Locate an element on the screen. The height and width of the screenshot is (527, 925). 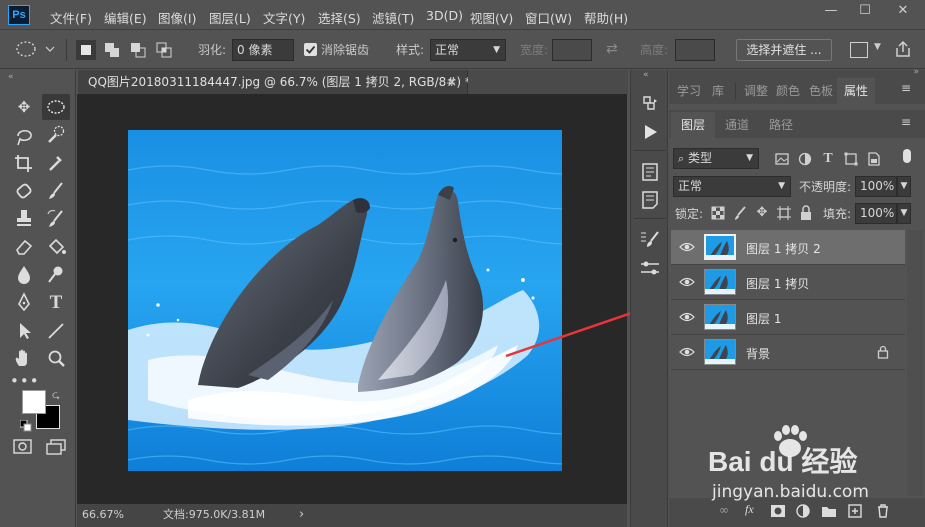
adjustment-layer-icon is located at coordinates (803, 511).